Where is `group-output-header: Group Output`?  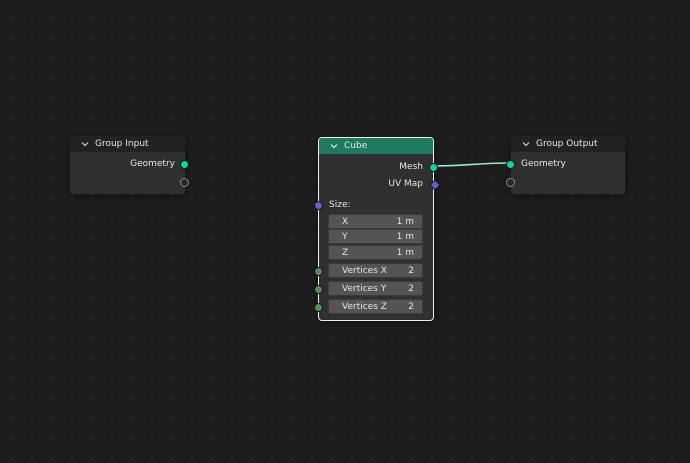 group-output-header: Group Output is located at coordinates (568, 144).